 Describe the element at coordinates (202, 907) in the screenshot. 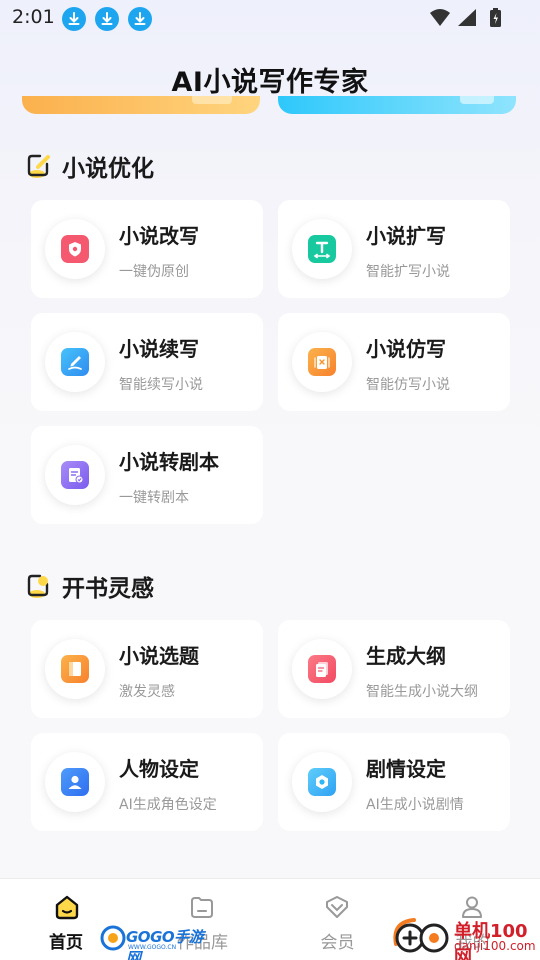

I see `folder-icon` at that location.